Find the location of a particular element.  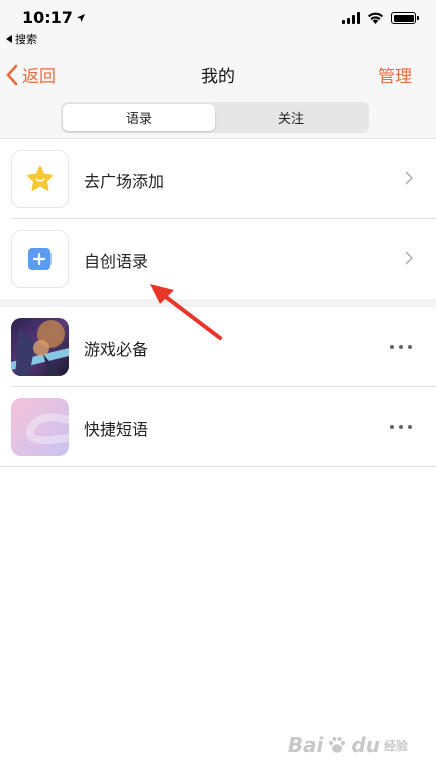

list-item-quick-phrases: 快捷短语 is located at coordinates (218, 427).